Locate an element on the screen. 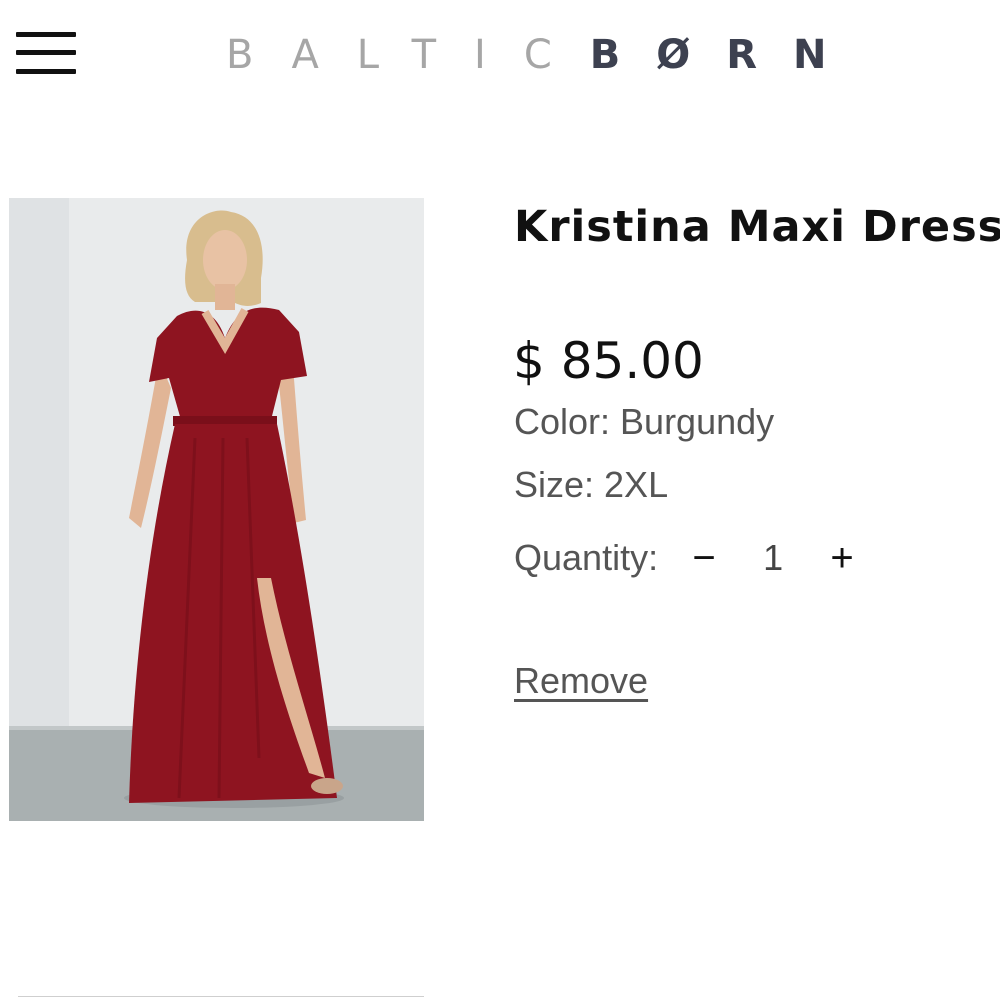 This screenshot has height=1000, width=1000. quantity-row: Quantity: − 1 + is located at coordinates (687, 558).